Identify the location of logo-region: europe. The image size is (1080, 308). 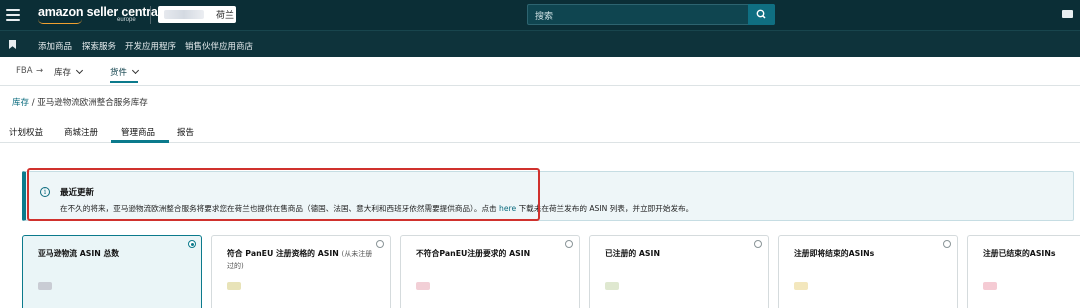
(126, 20).